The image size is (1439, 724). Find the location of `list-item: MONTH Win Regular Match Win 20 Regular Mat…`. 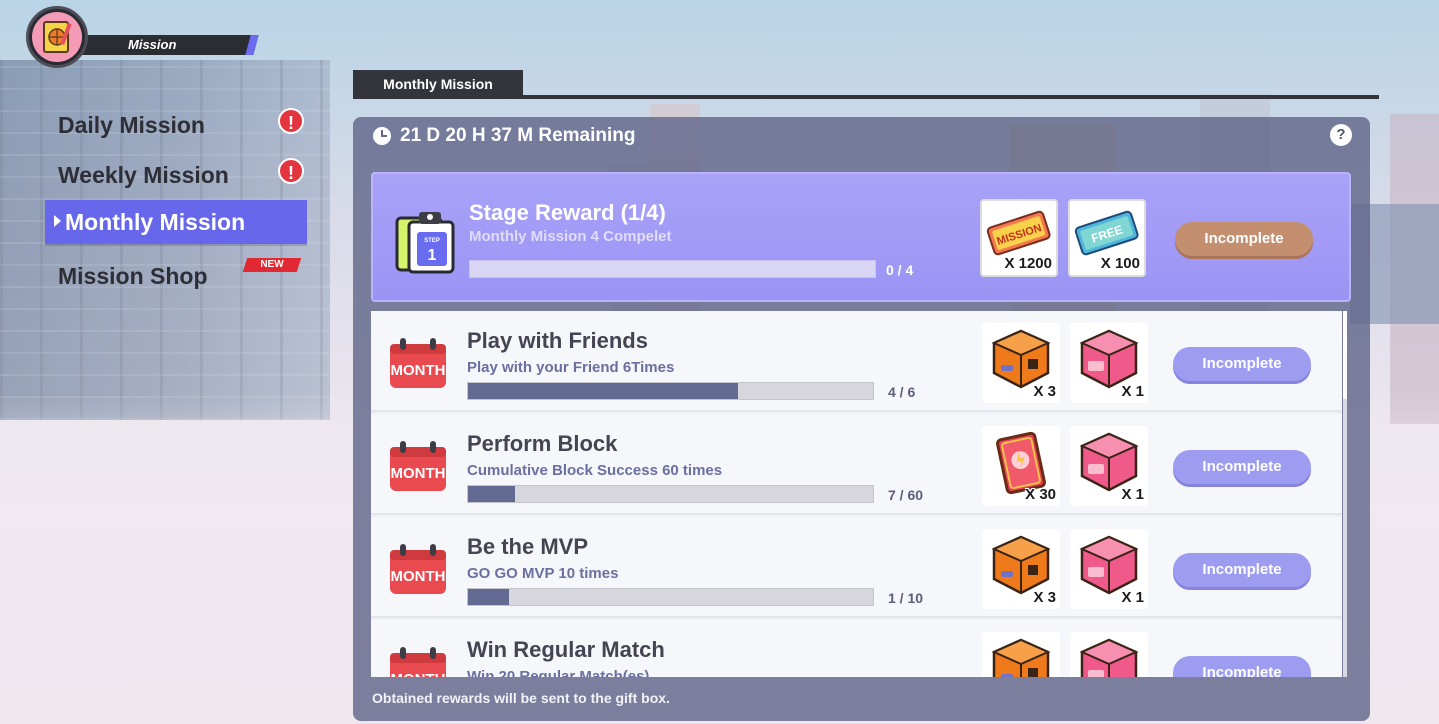

list-item: MONTH Win Regular Match Win 20 Regular Mat… is located at coordinates (856, 648).